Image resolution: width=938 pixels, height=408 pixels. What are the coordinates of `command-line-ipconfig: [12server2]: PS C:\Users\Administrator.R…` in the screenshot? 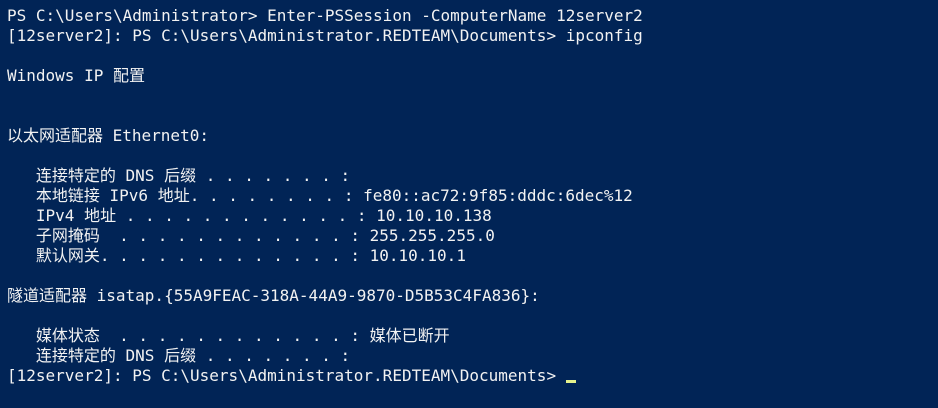 It's located at (325, 35).